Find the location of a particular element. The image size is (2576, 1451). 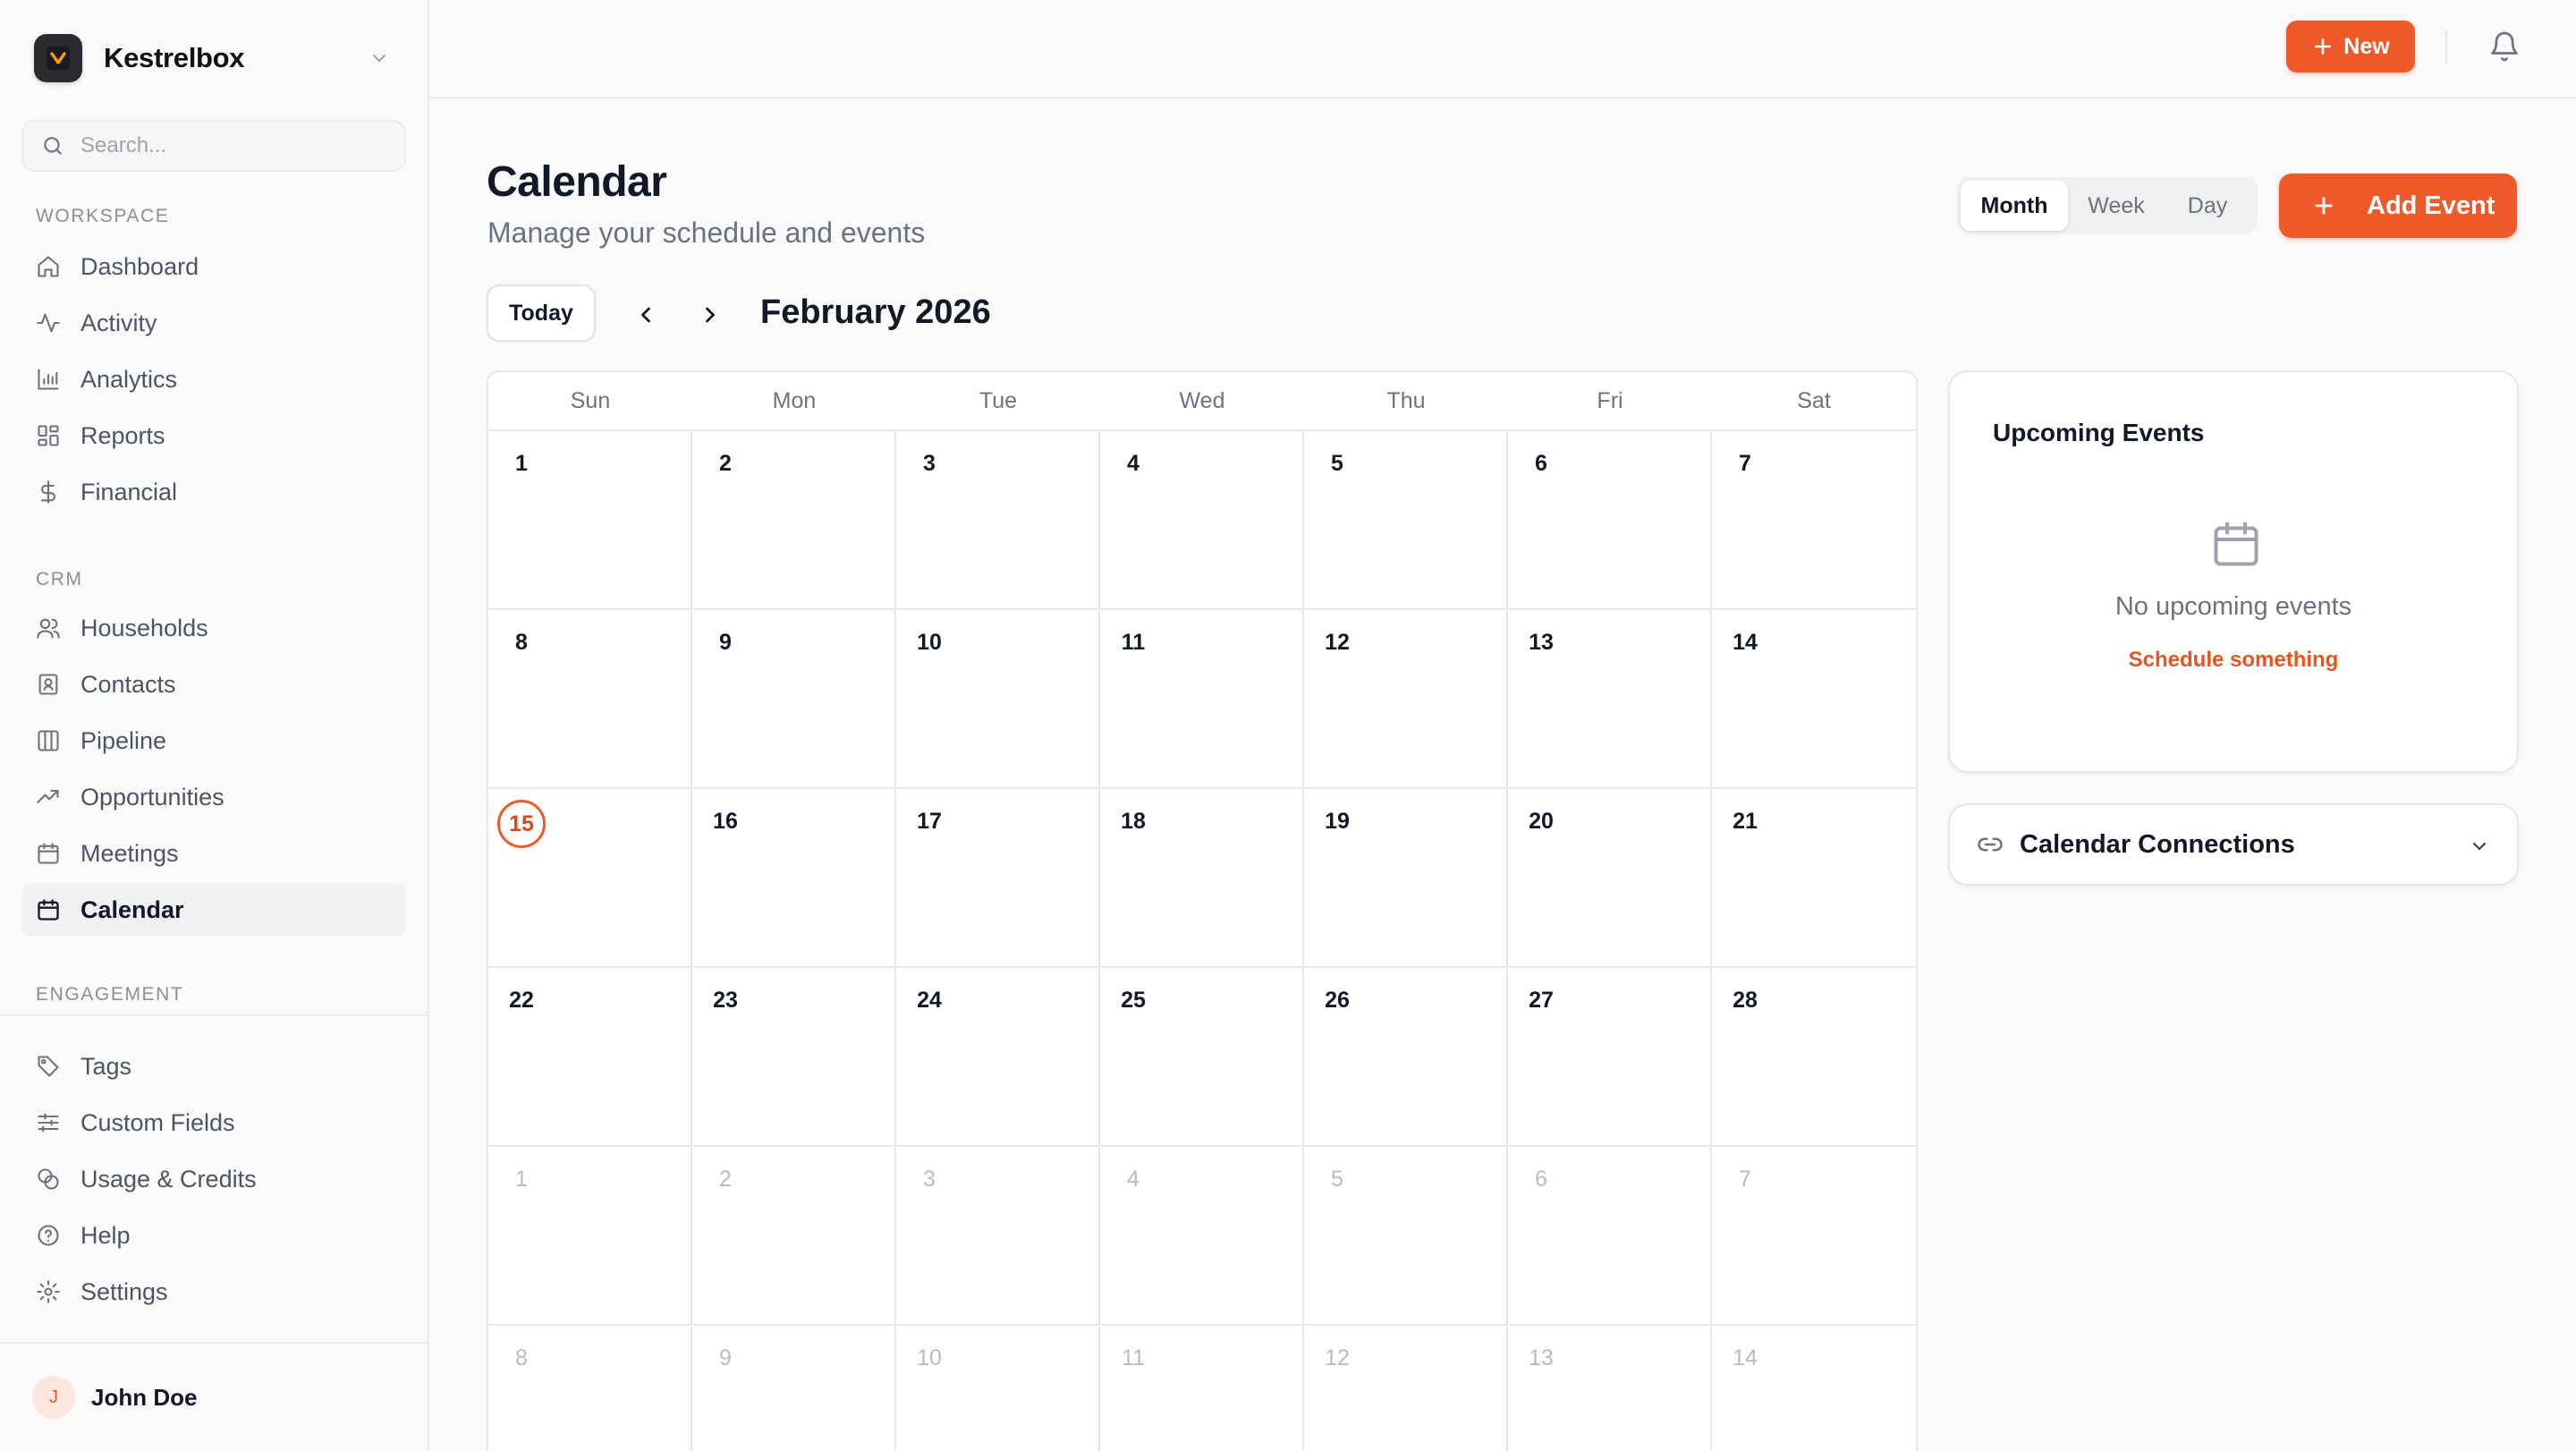

calendar-day-cell: 23 is located at coordinates (794, 1057).